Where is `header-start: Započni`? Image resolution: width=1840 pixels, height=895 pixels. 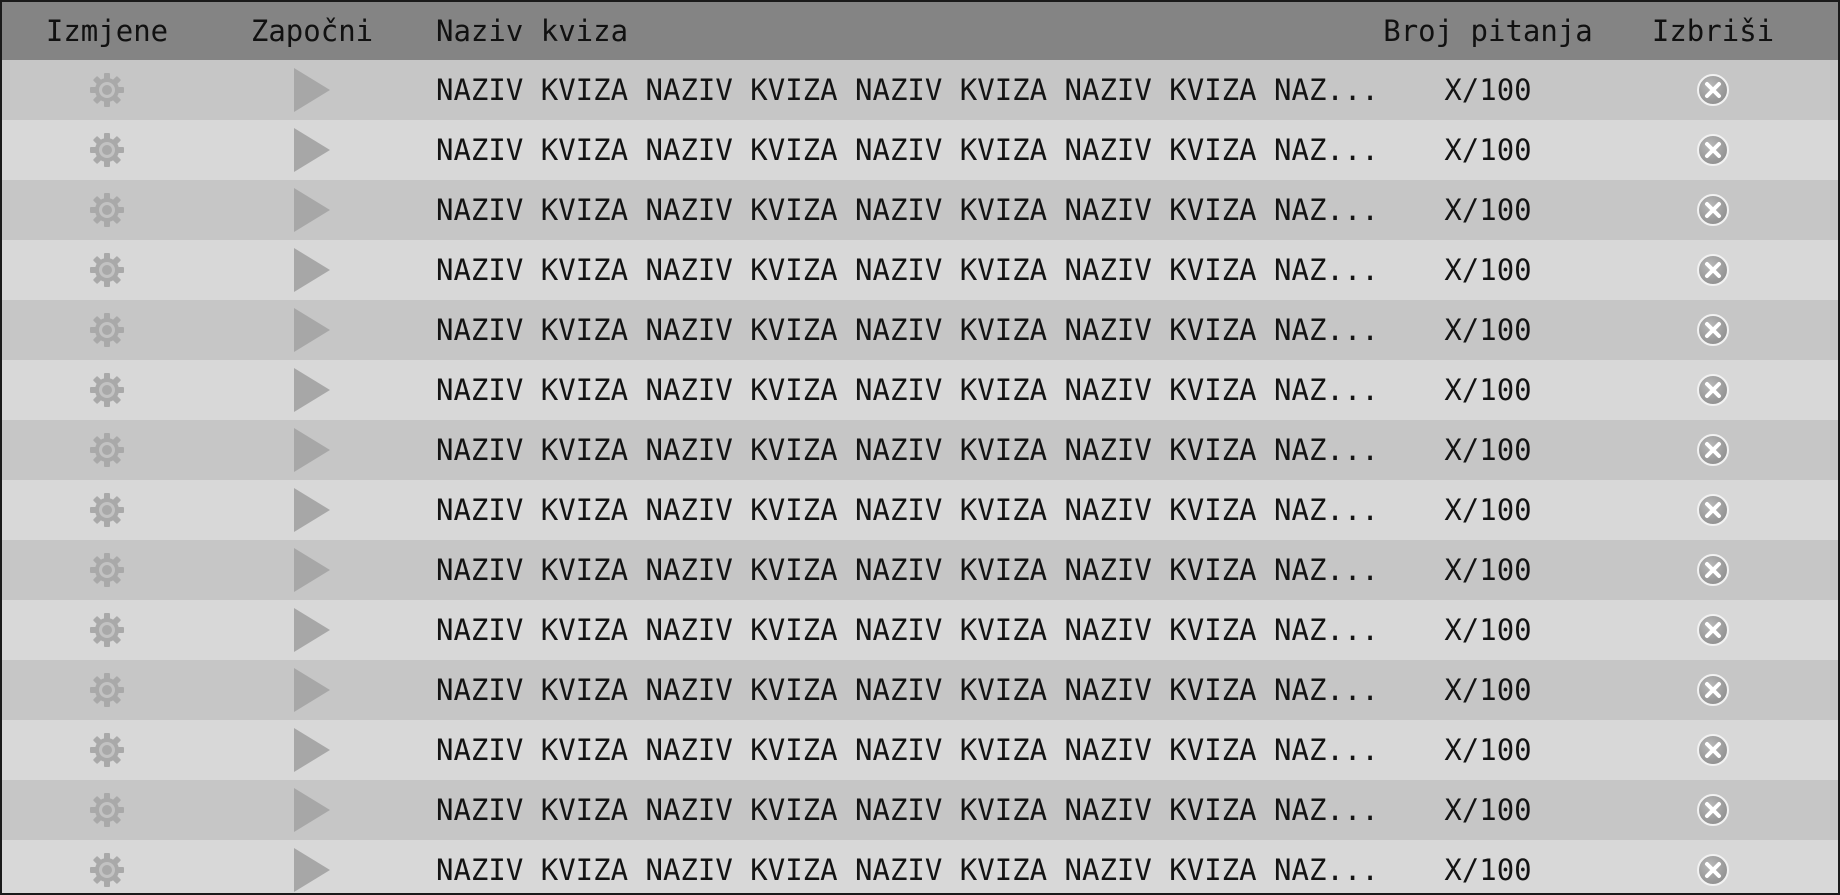 header-start: Započni is located at coordinates (312, 31).